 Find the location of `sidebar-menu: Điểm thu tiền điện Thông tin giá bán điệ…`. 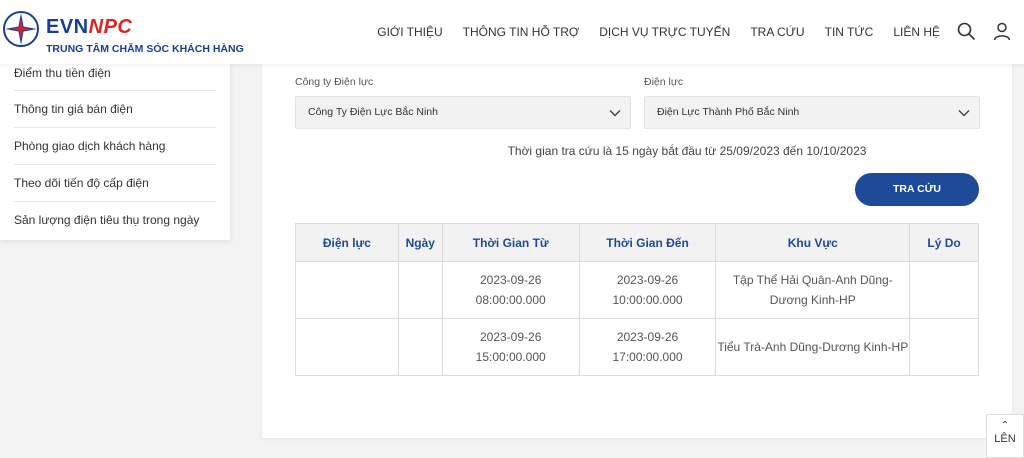

sidebar-menu: Điểm thu tiền điện Thông tin giá bán điệ… is located at coordinates (115, 146).